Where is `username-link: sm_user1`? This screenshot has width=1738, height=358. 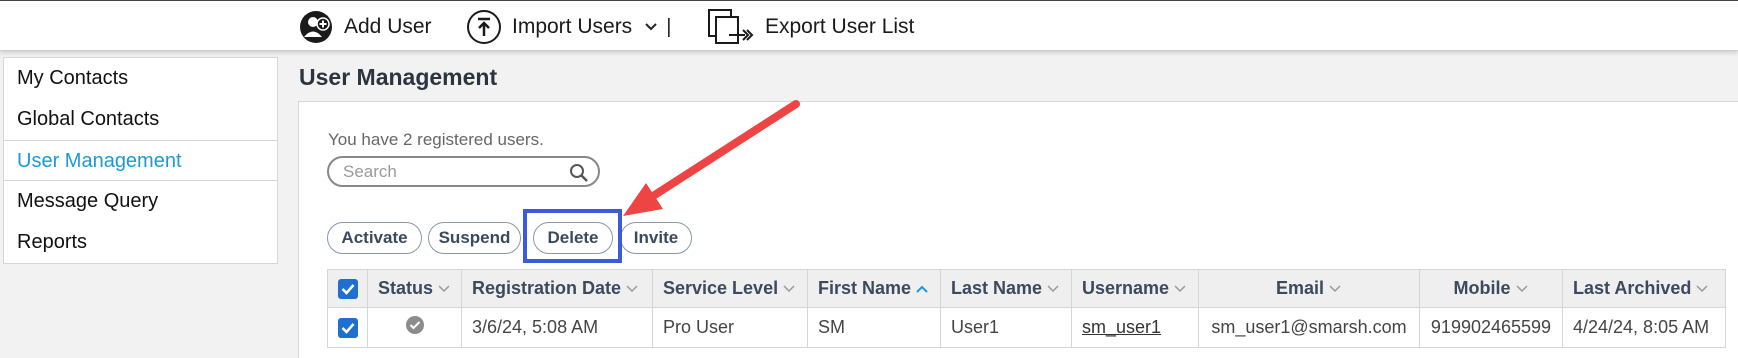
username-link: sm_user1 is located at coordinates (1121, 327).